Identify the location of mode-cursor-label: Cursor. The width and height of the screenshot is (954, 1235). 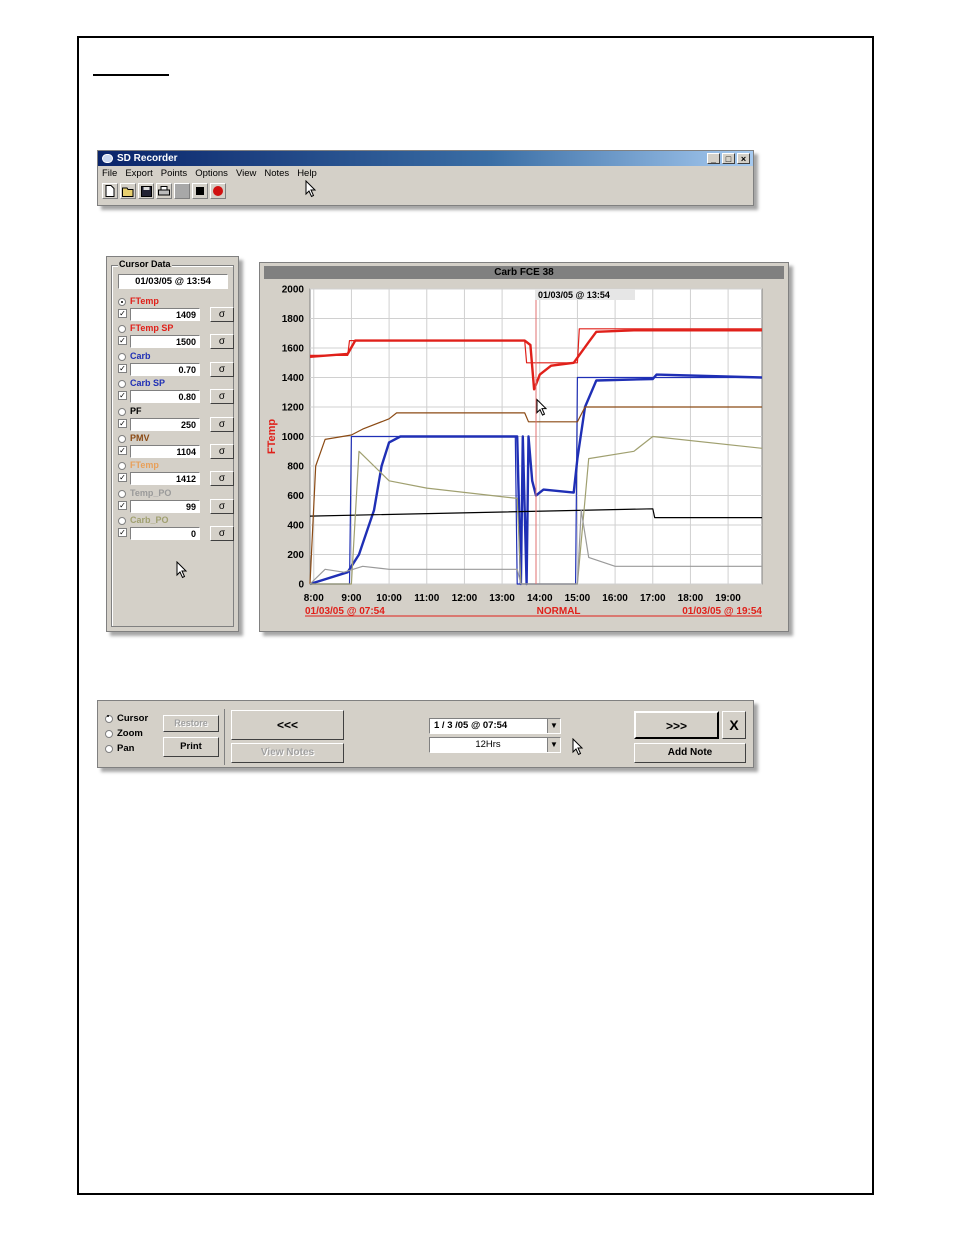
(133, 718).